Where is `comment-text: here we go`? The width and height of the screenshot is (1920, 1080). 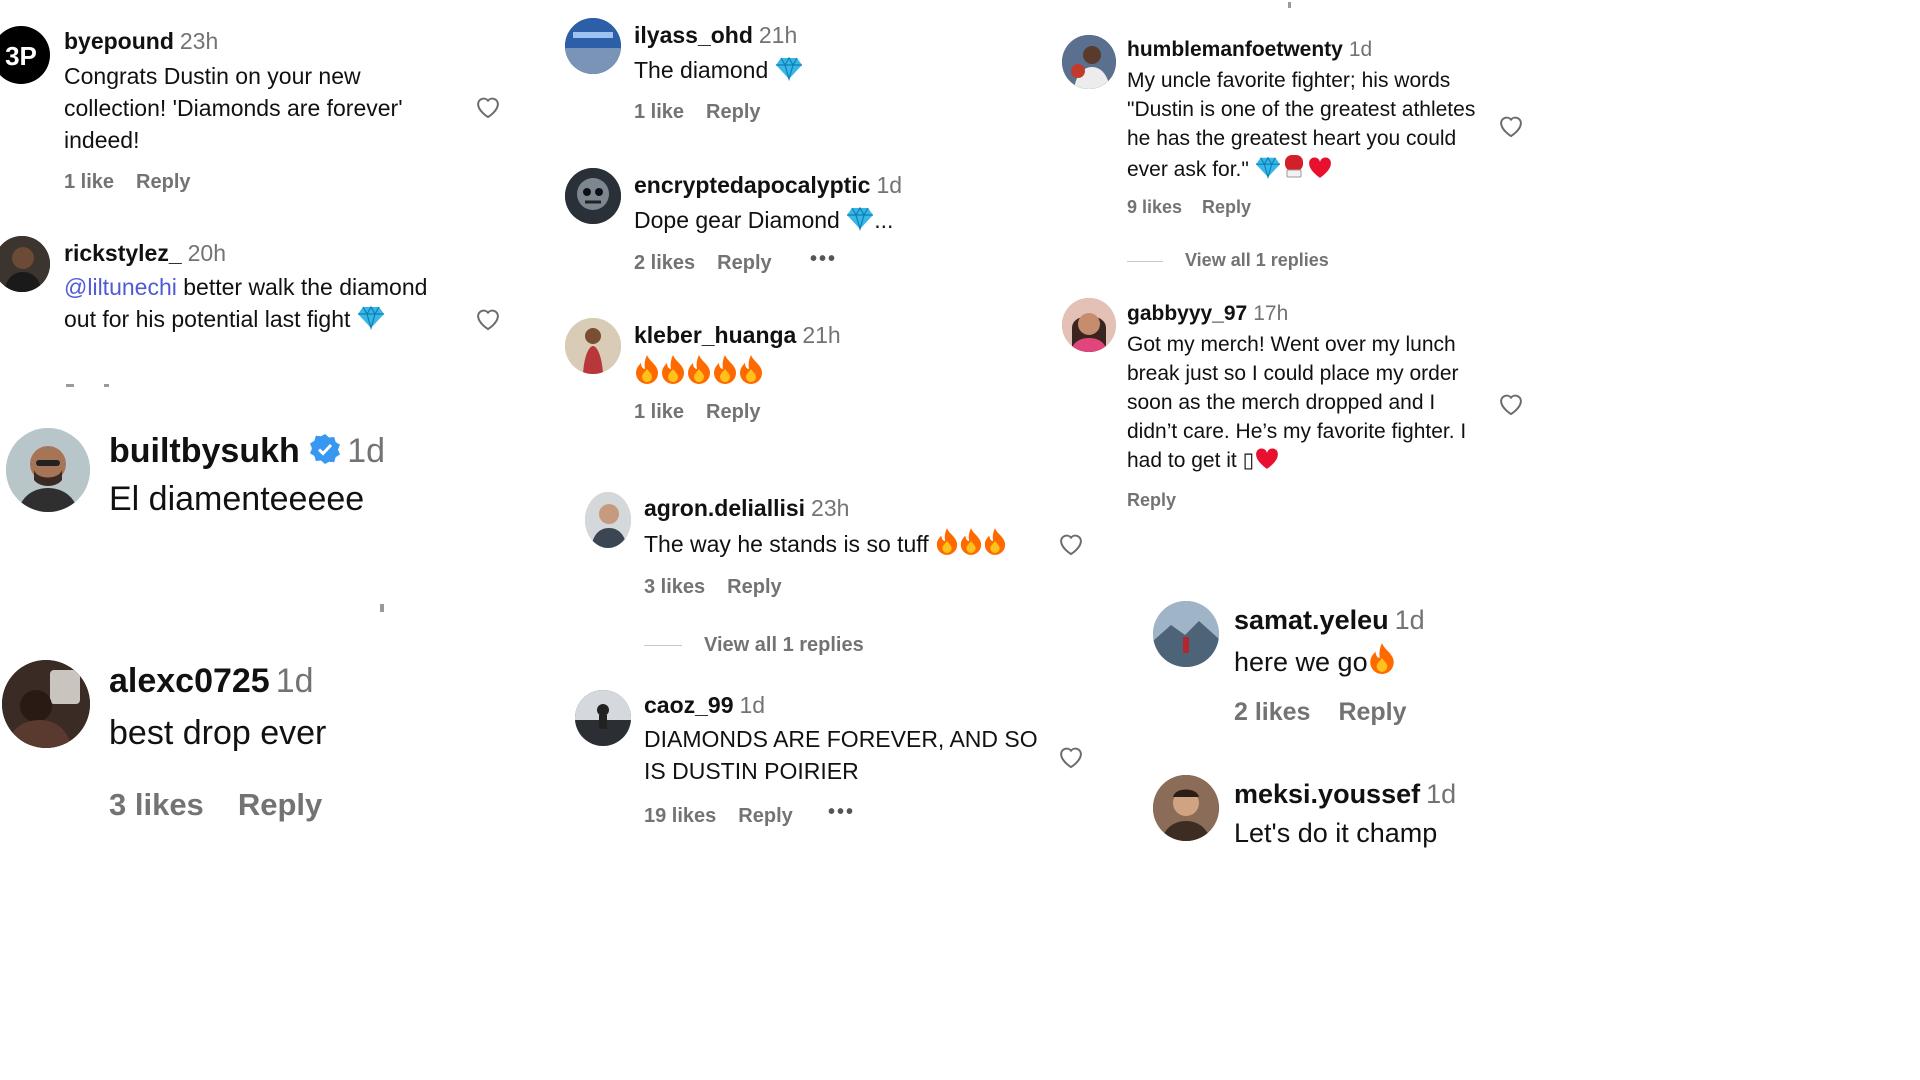
comment-text: here we go is located at coordinates (1315, 662).